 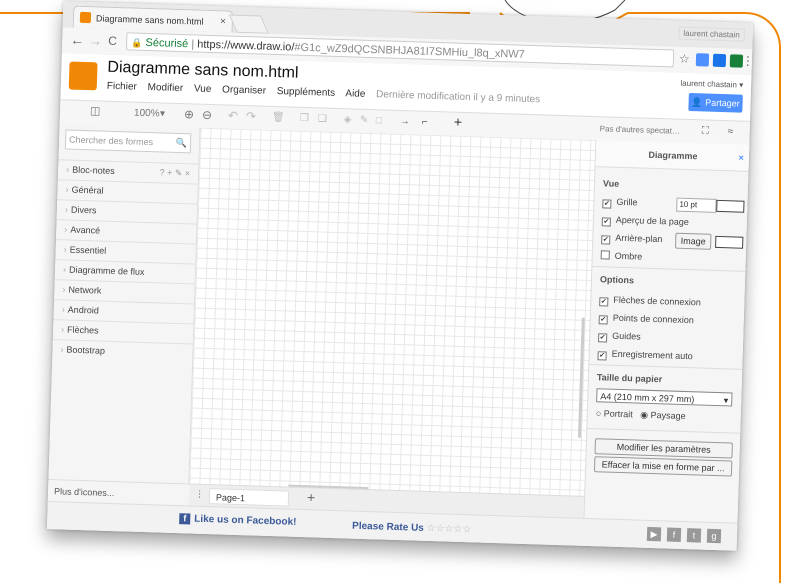 What do you see at coordinates (620, 202) in the screenshot?
I see `grid-option: ✔ Grille` at bounding box center [620, 202].